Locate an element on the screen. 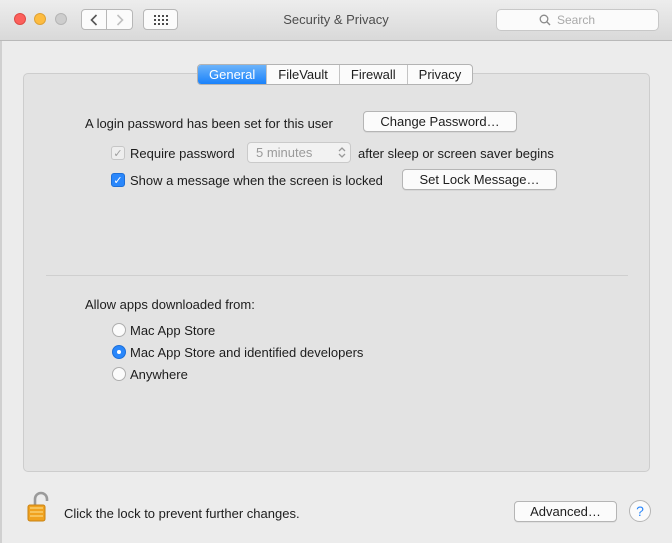 The width and height of the screenshot is (672, 543). radio-anywhere-label: Anywhere is located at coordinates (159, 374).